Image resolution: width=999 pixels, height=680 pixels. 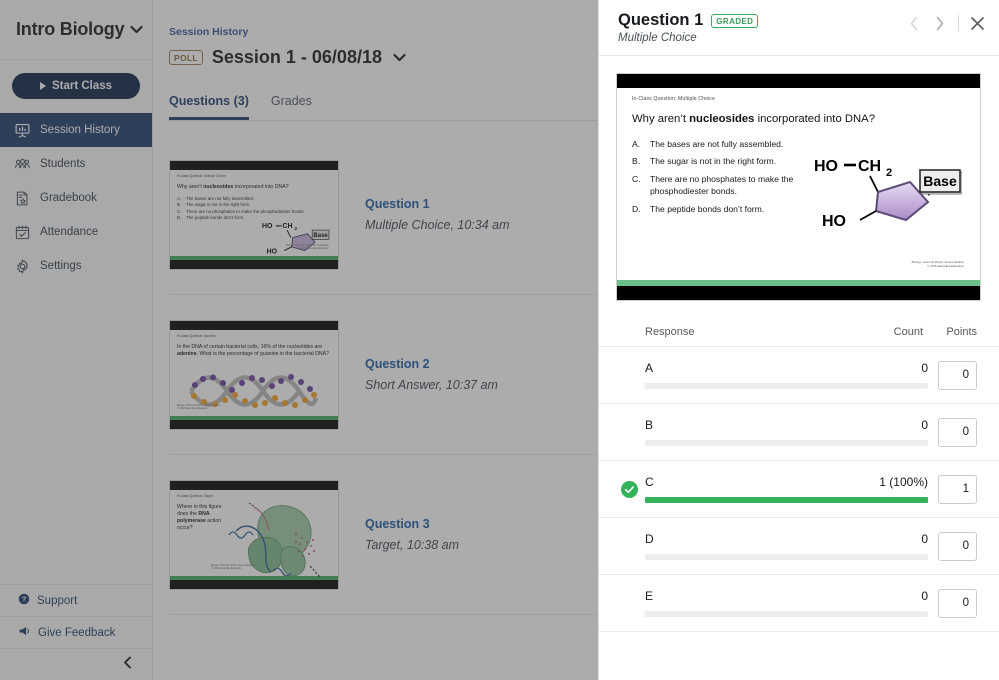 I want to click on panel-header: Question 1 GRADED Multiple Choice, so click(x=799, y=28).